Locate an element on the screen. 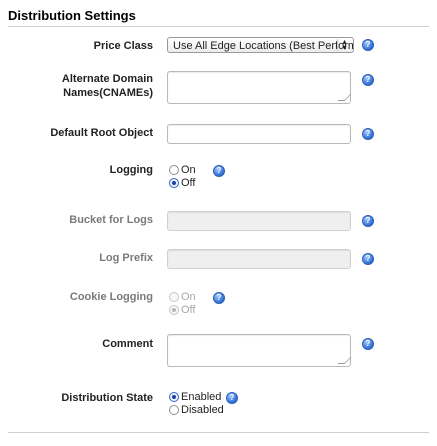 This screenshot has width=437, height=446. cnames-label-line2: Names(CNAMEs) is located at coordinates (108, 93).